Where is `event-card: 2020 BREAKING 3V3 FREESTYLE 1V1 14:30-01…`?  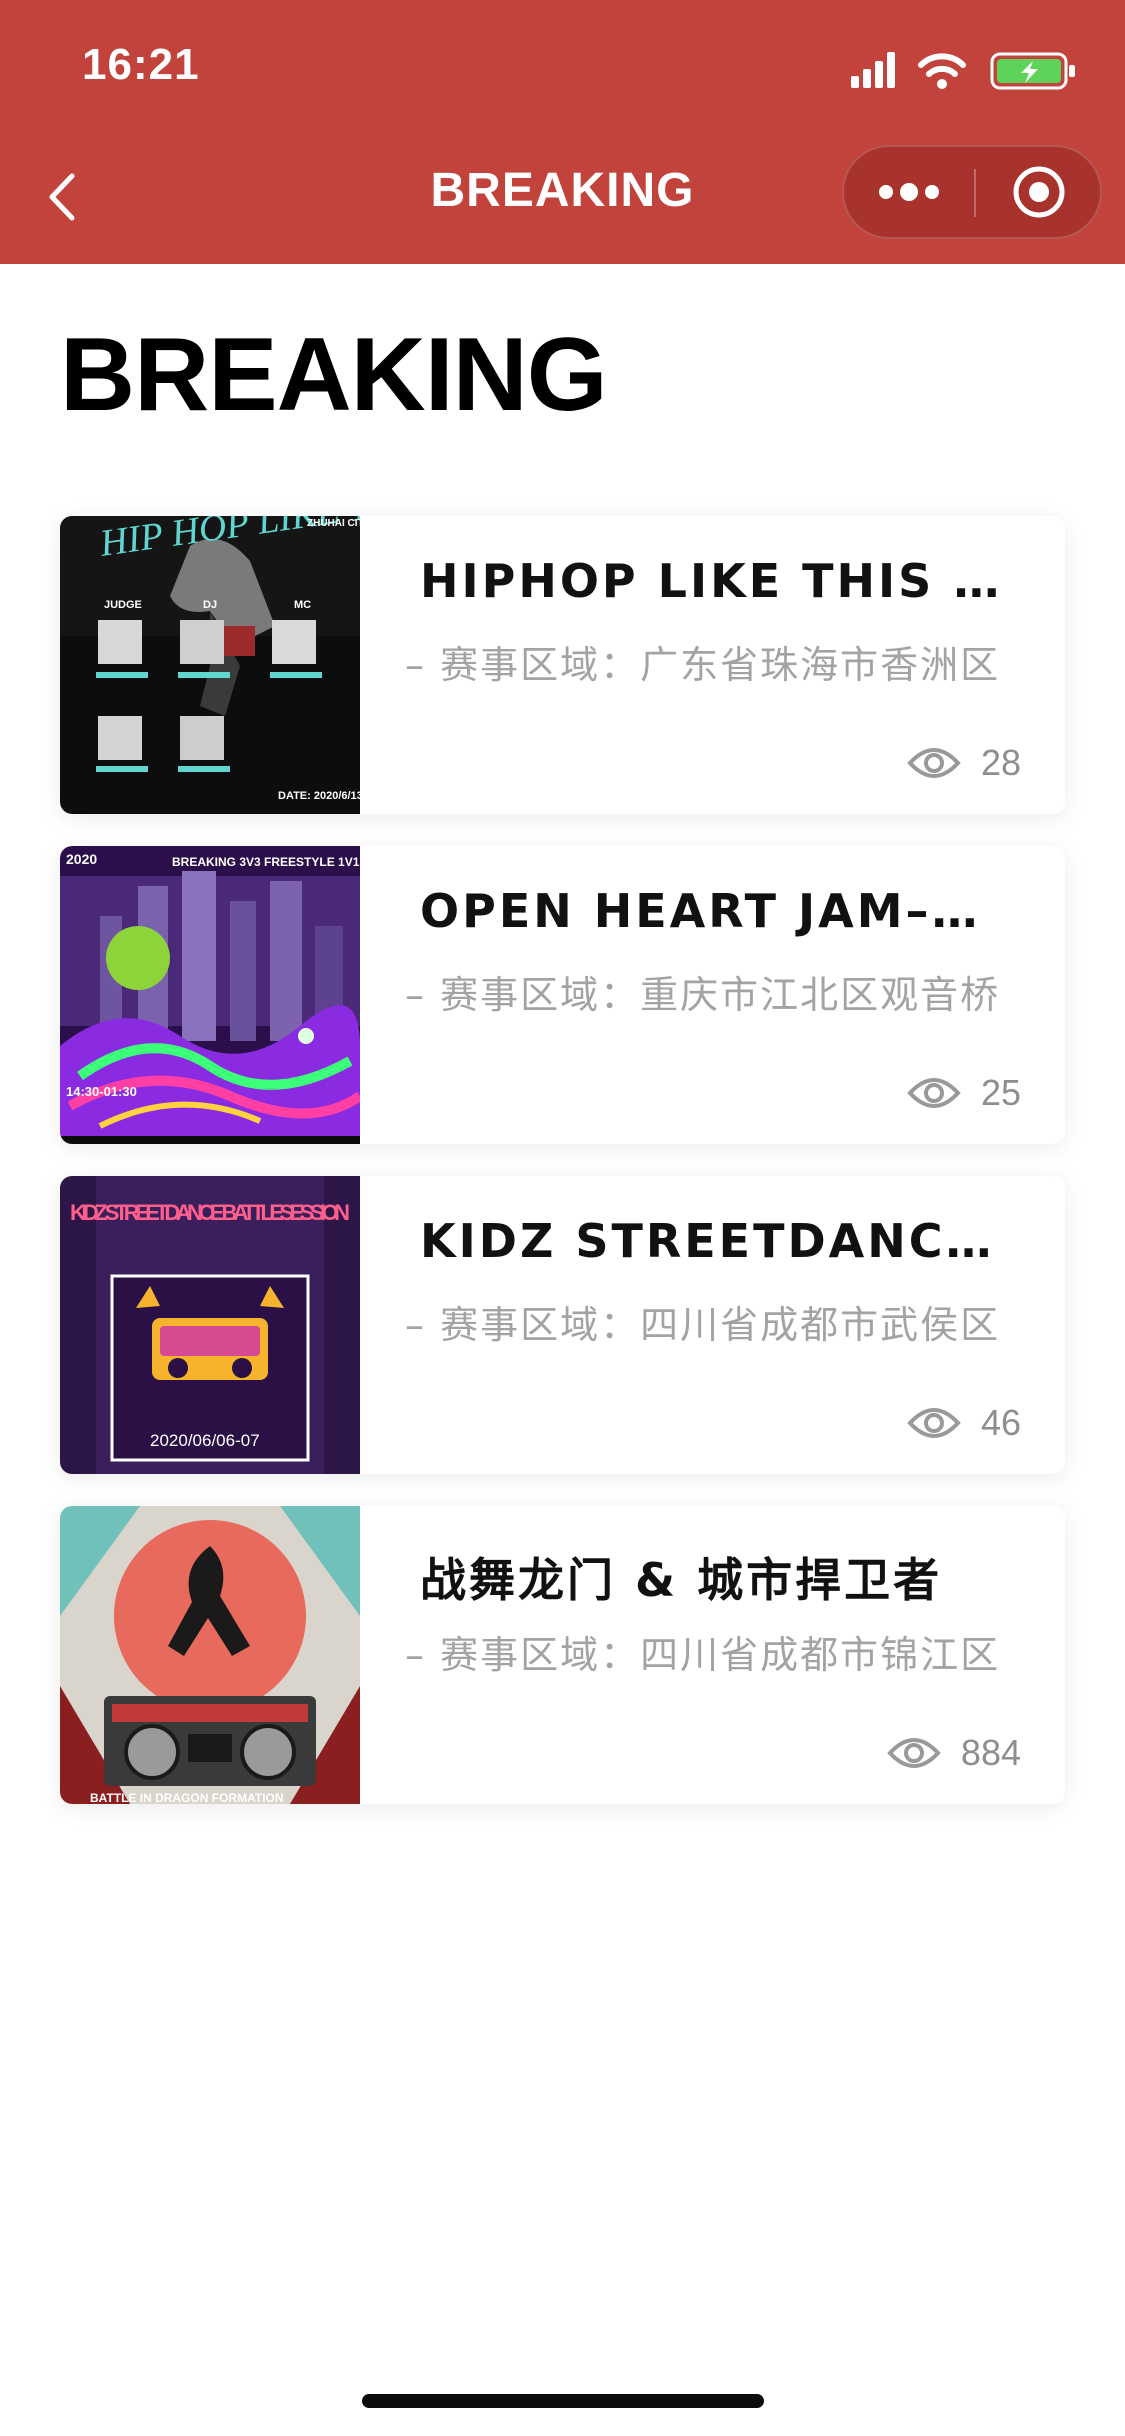 event-card: 2020 BREAKING 3V3 FREESTYLE 1V1 14:30-01… is located at coordinates (562, 995).